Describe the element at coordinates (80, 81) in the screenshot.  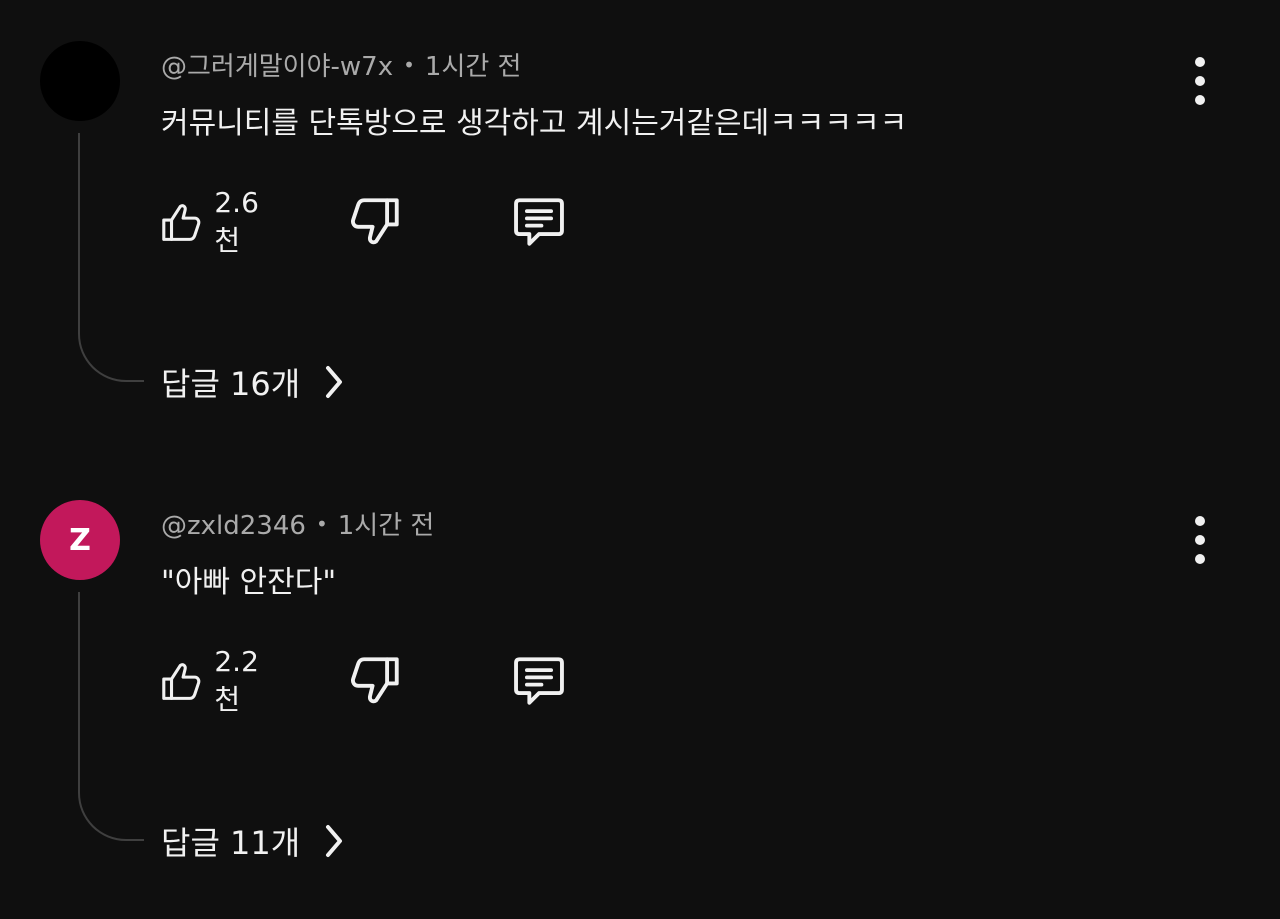
I see `avatar` at that location.